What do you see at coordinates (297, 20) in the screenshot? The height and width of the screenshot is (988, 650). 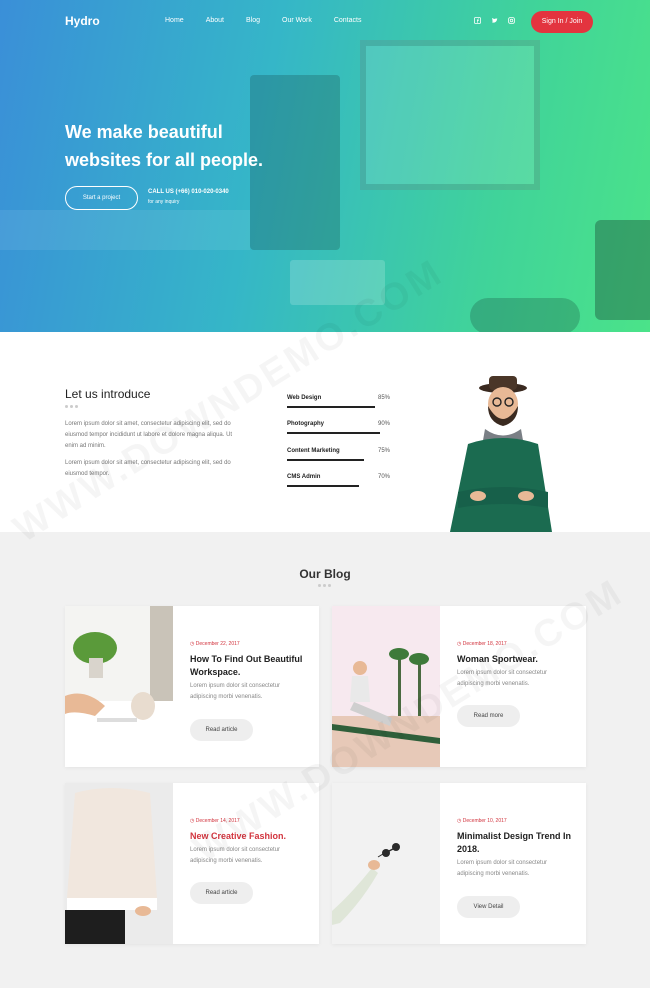 I see `nav-item-our-work: Our Work` at bounding box center [297, 20].